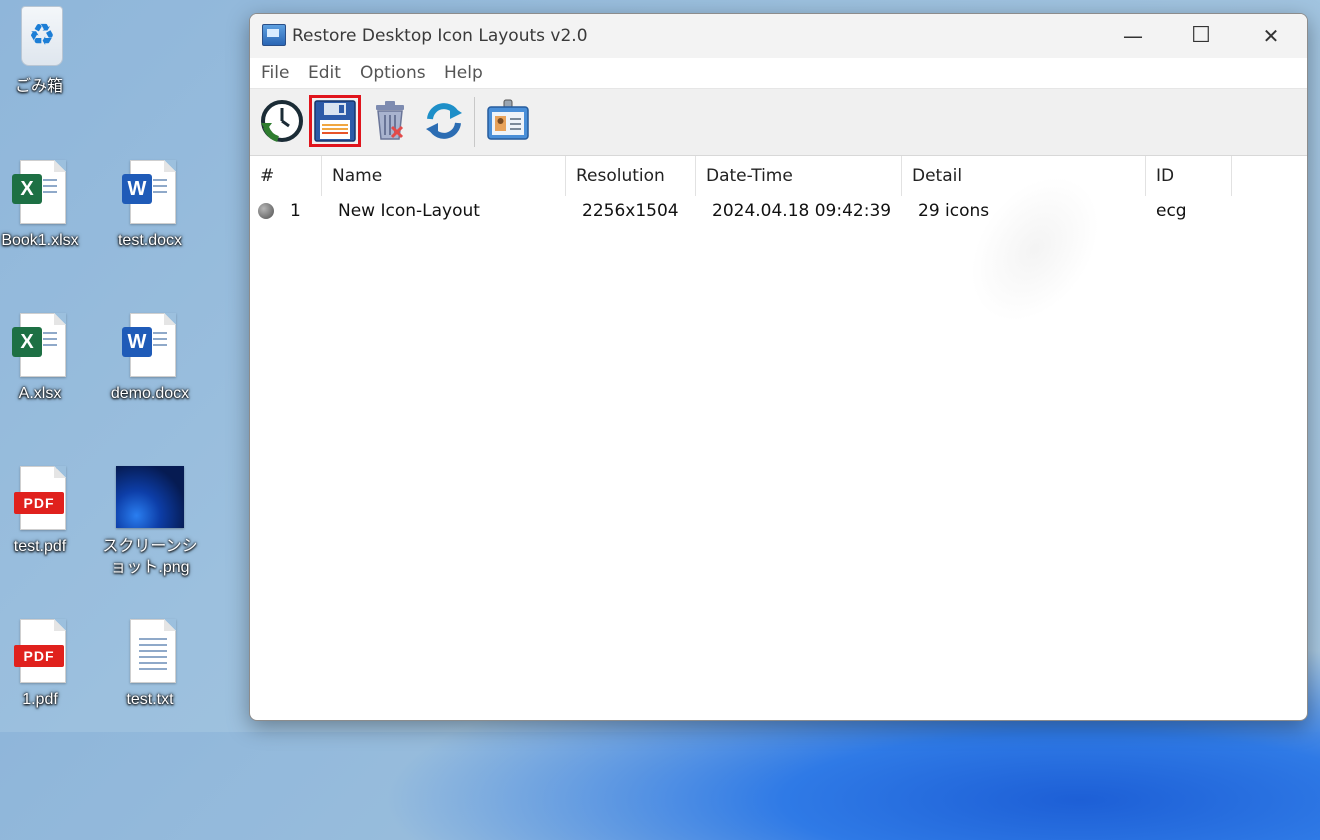  I want to click on save-floppy-icon, so click(335, 121).